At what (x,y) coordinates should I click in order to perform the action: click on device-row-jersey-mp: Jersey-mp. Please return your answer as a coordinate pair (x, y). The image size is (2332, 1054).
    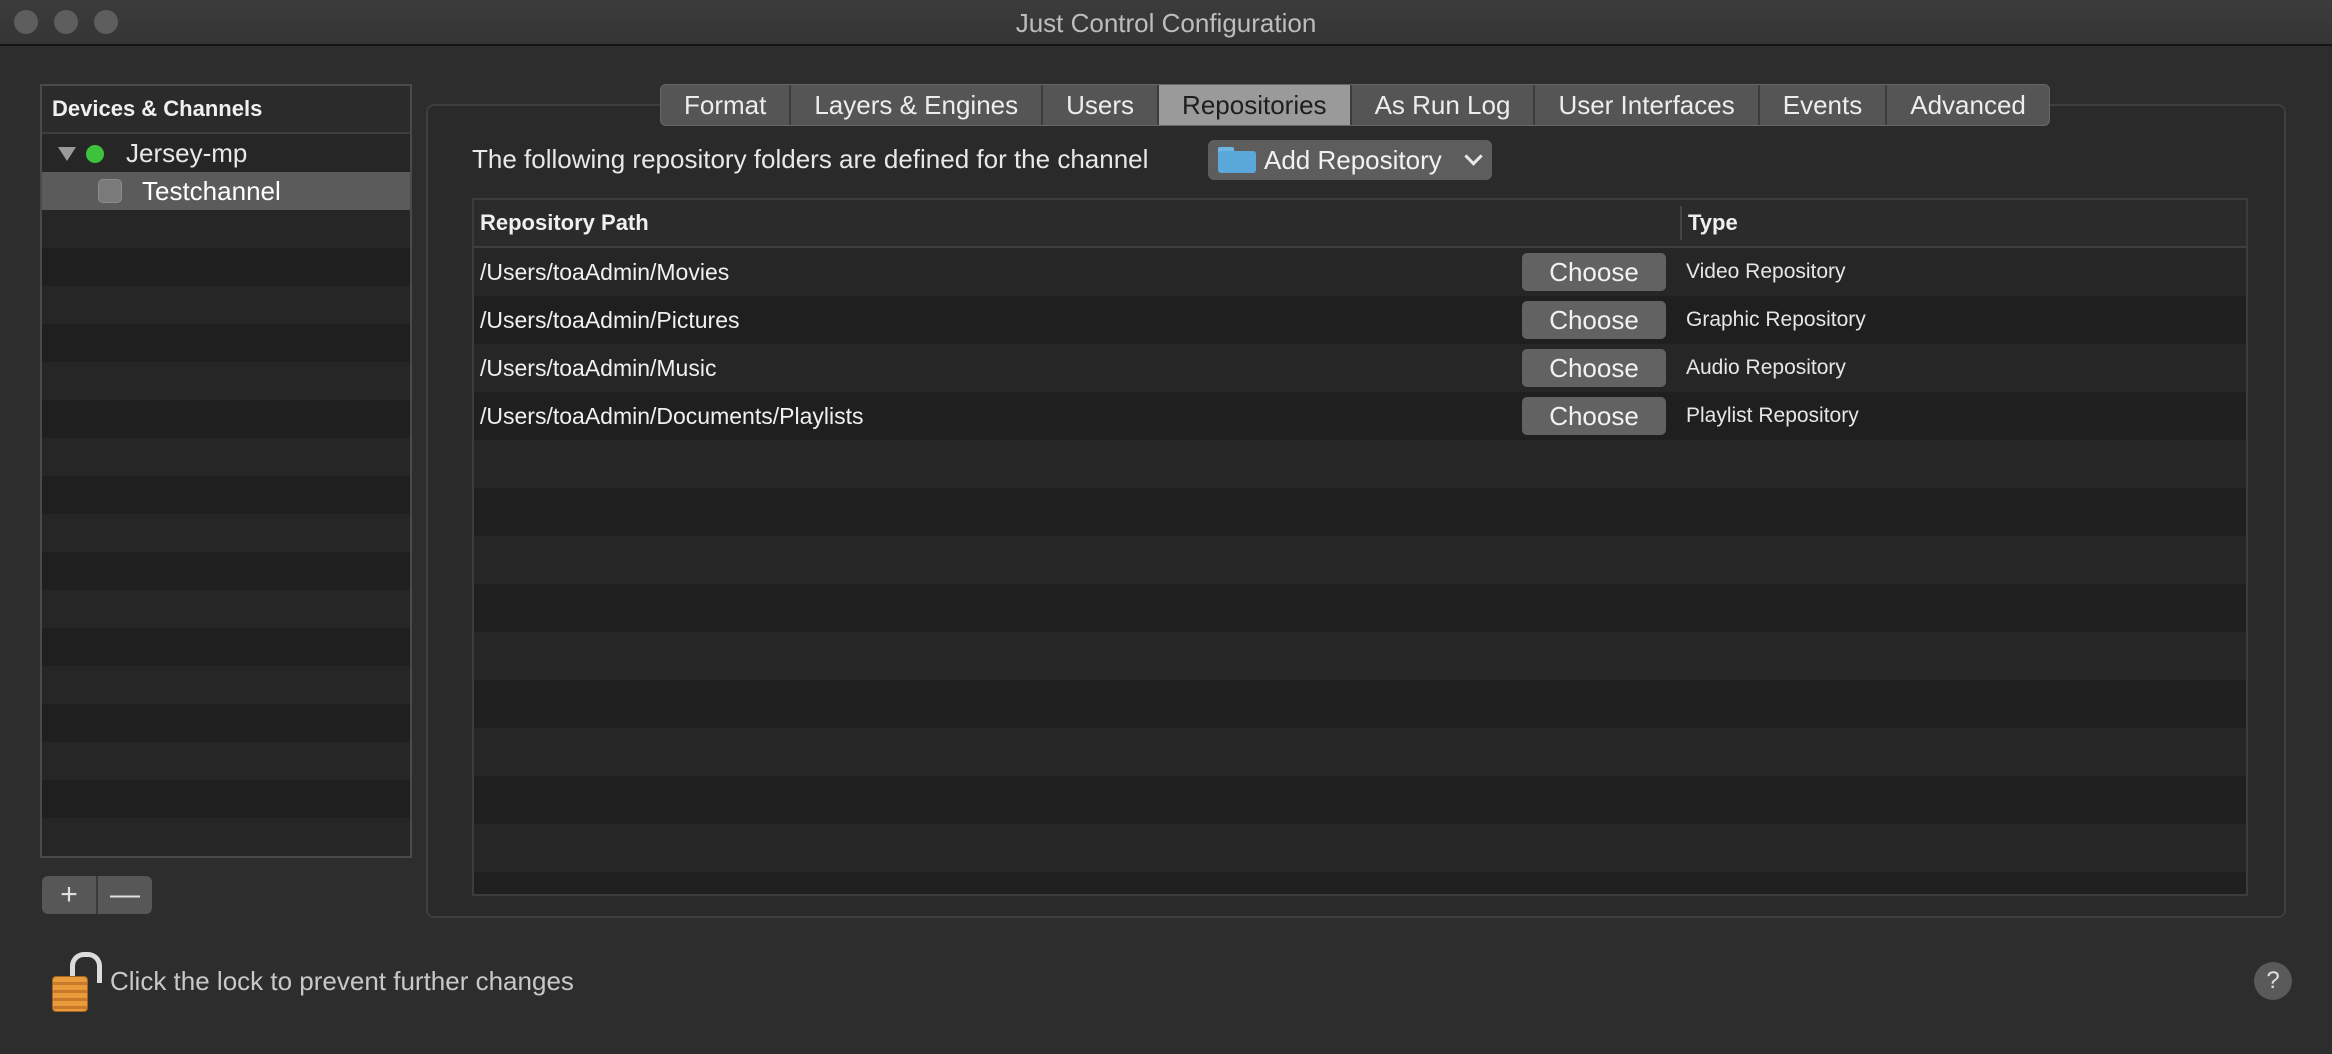
    Looking at the image, I should click on (226, 153).